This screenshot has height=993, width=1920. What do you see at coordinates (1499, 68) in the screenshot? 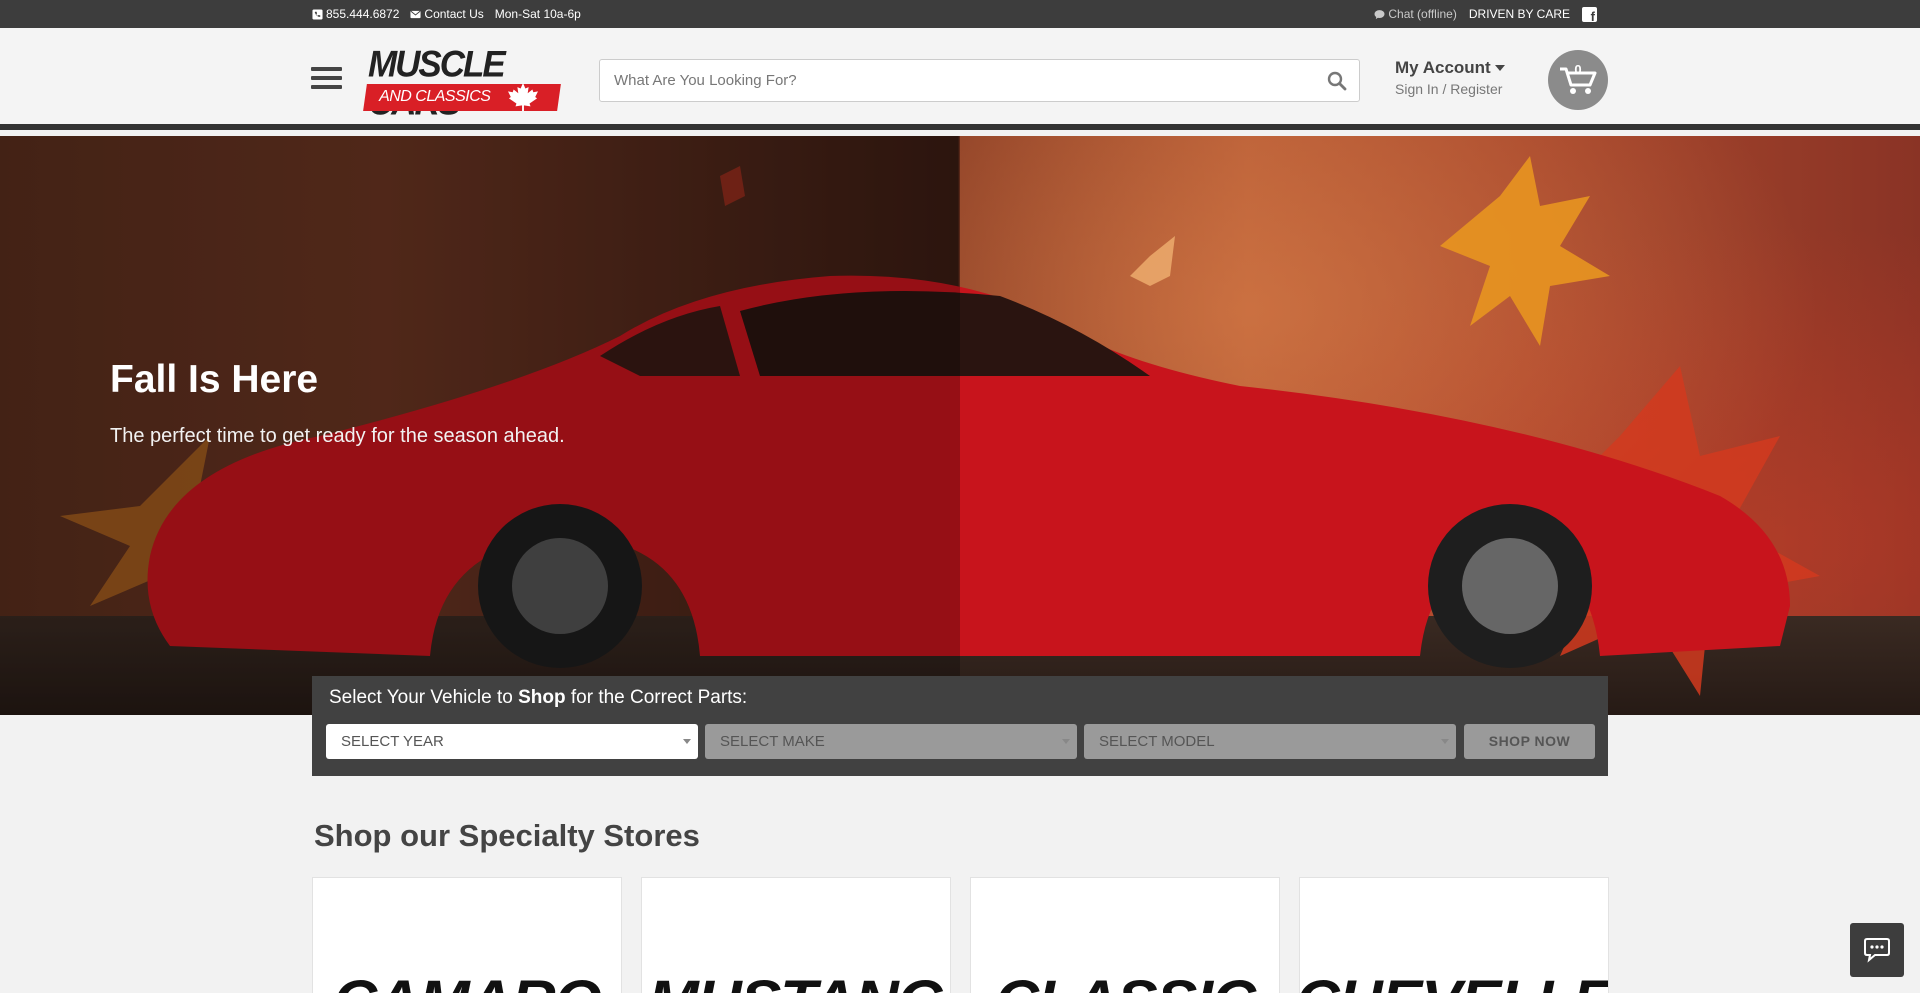
I see `caret-down-icon` at bounding box center [1499, 68].